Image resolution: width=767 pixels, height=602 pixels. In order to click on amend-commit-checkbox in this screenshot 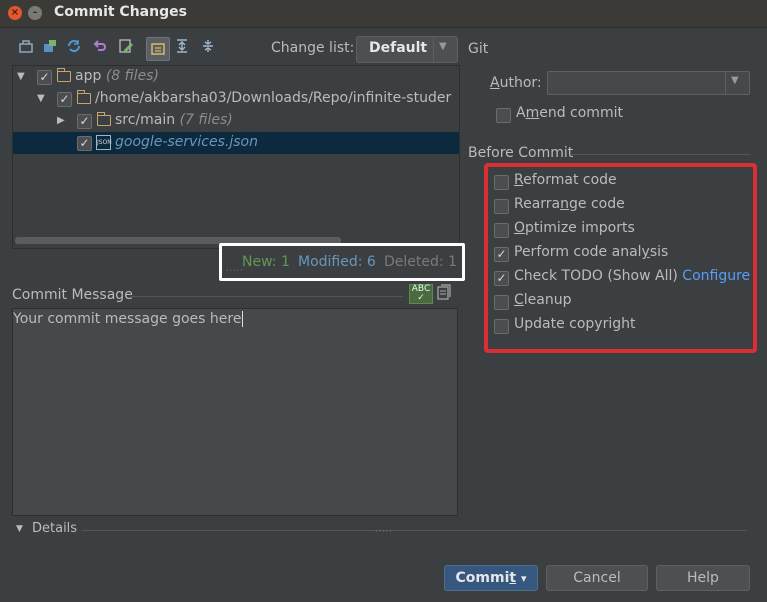, I will do `click(503, 115)`.